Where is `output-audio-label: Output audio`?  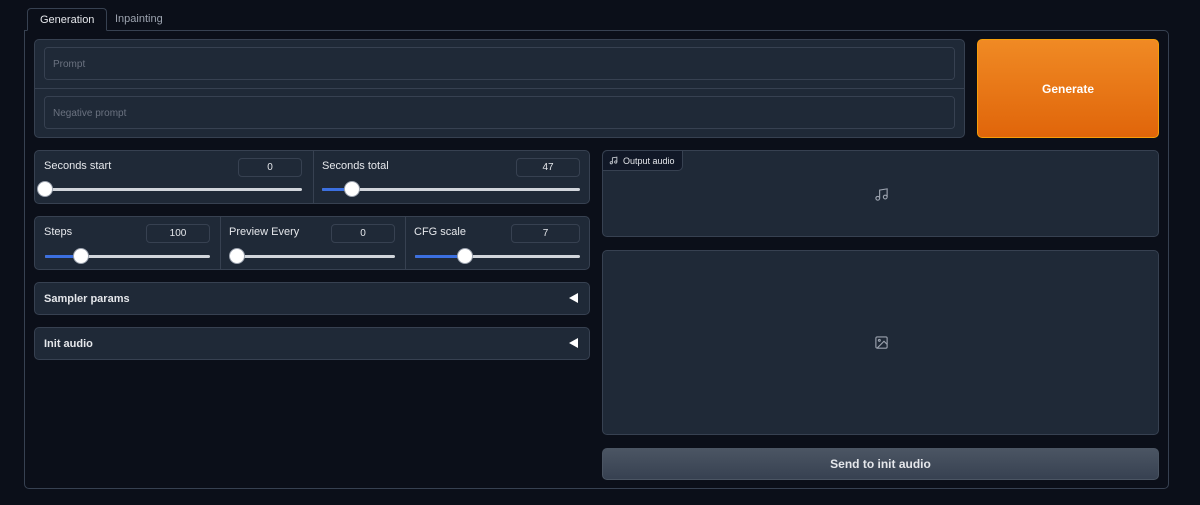 output-audio-label: Output audio is located at coordinates (649, 160).